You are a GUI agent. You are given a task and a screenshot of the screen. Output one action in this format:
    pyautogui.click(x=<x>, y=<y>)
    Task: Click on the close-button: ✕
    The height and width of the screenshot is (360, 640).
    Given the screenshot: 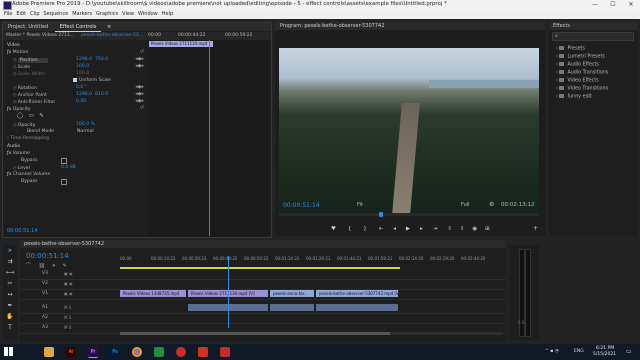 What is the action you would take?
    pyautogui.click(x=631, y=5)
    